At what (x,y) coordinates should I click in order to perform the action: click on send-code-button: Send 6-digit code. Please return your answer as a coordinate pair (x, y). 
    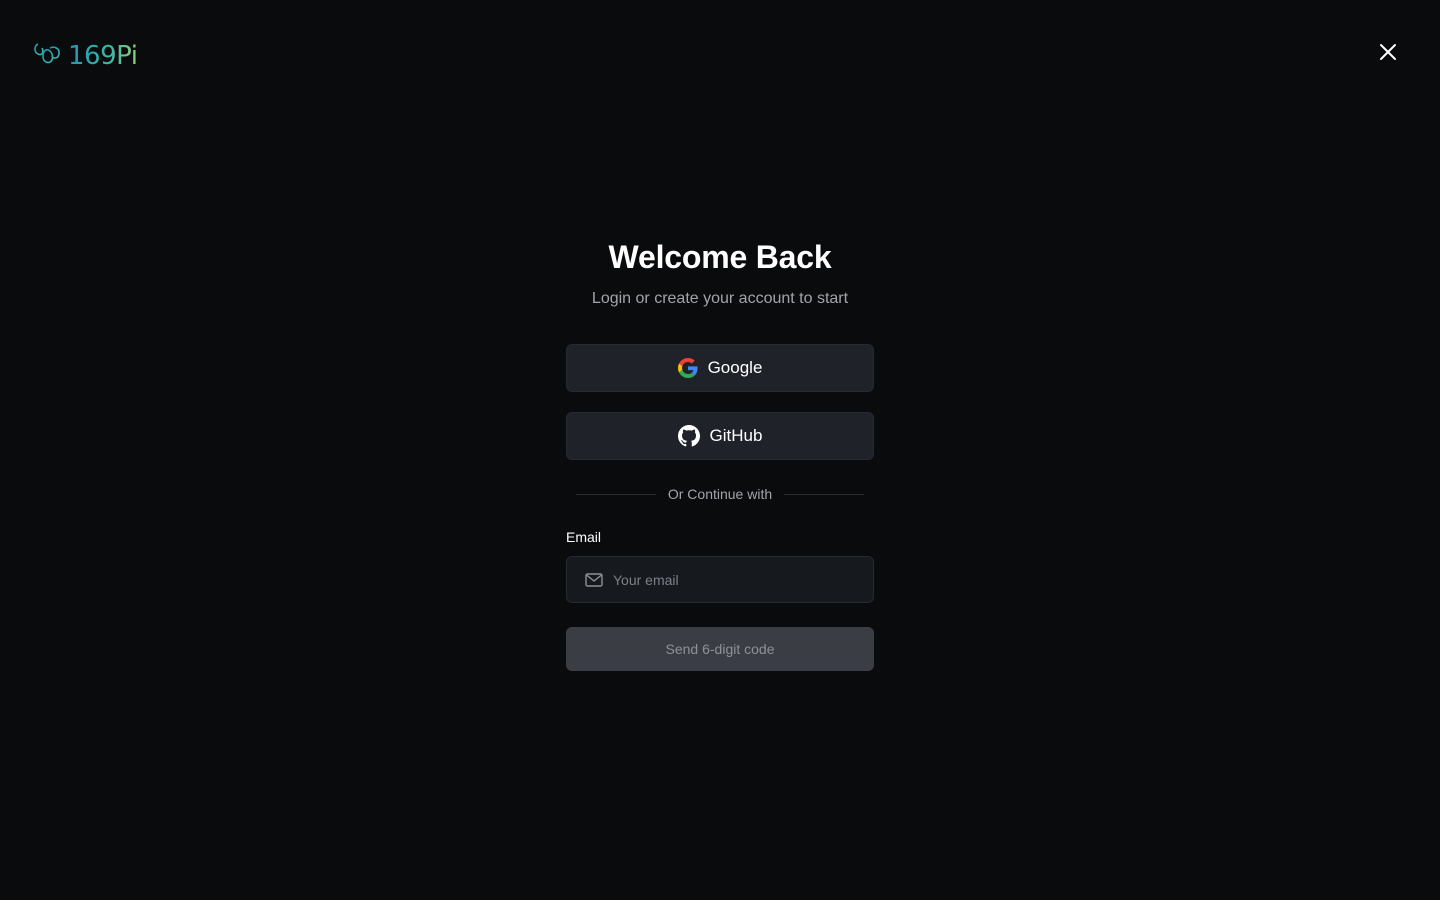
    Looking at the image, I should click on (720, 649).